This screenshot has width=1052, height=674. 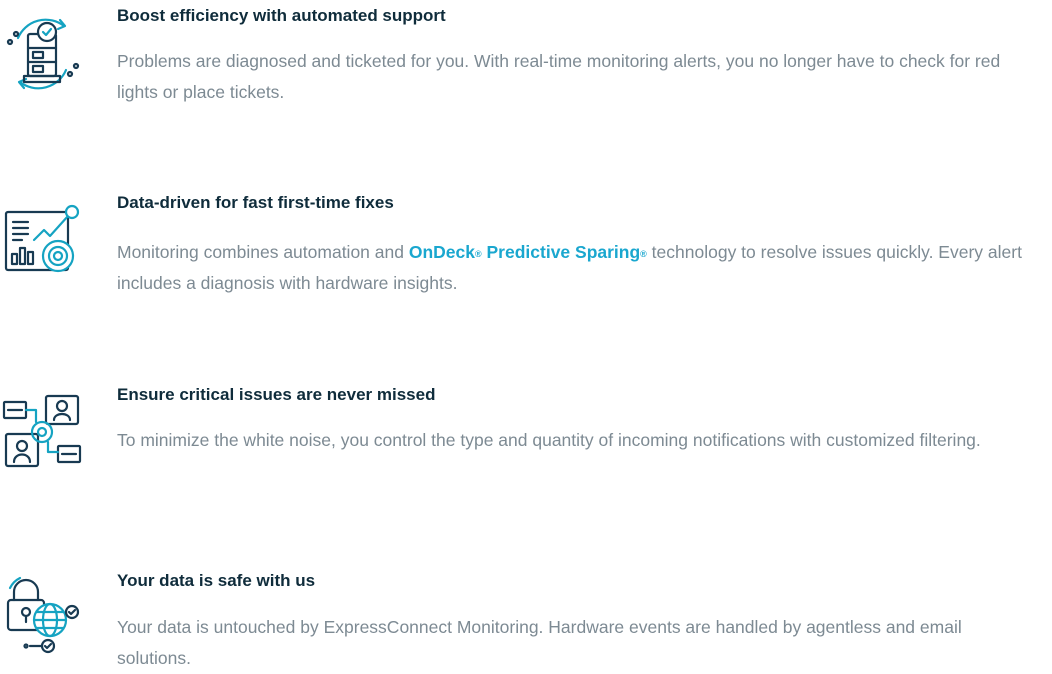 What do you see at coordinates (42, 612) in the screenshot?
I see `secure-globe-lock-icon` at bounding box center [42, 612].